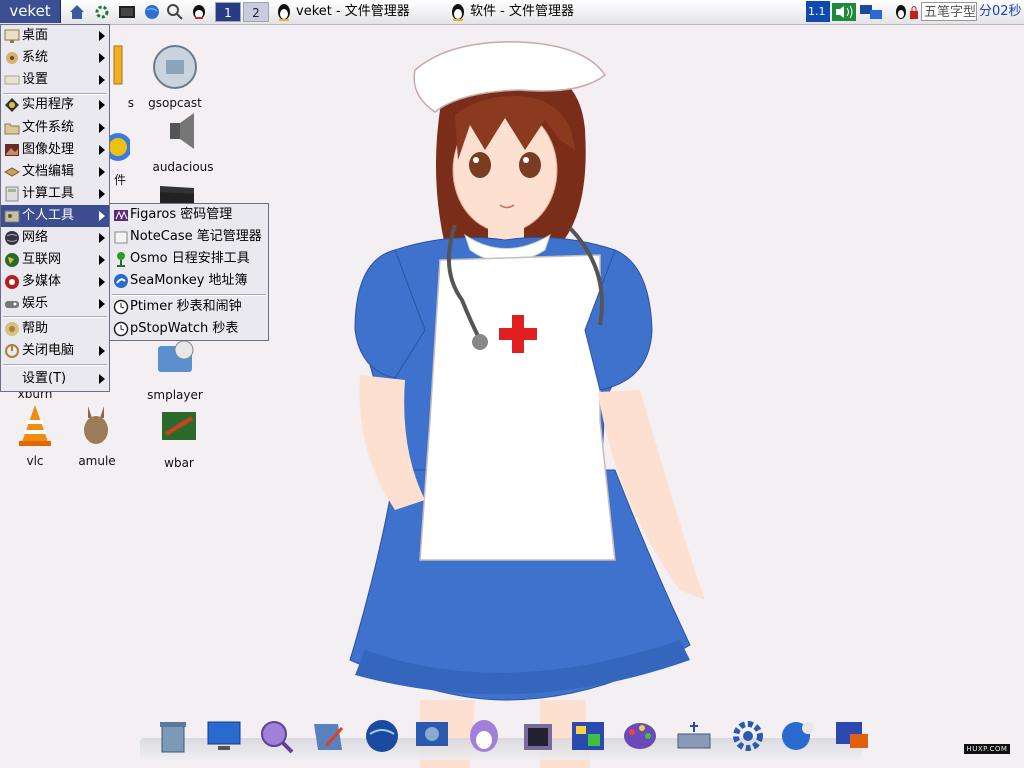 This screenshot has height=768, width=1024. Describe the element at coordinates (901, 12) in the screenshot. I see `penguin-tray-icon` at that location.